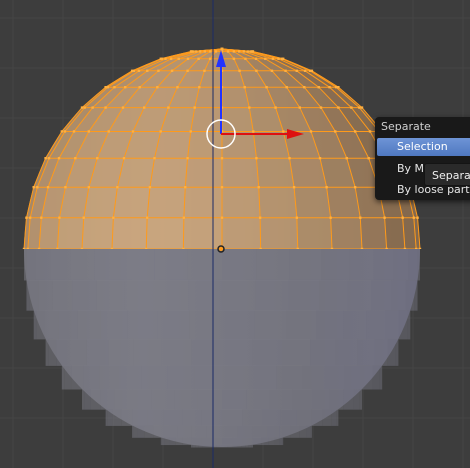 The width and height of the screenshot is (470, 468). I want to click on tooltip: Separate, so click(447, 174).